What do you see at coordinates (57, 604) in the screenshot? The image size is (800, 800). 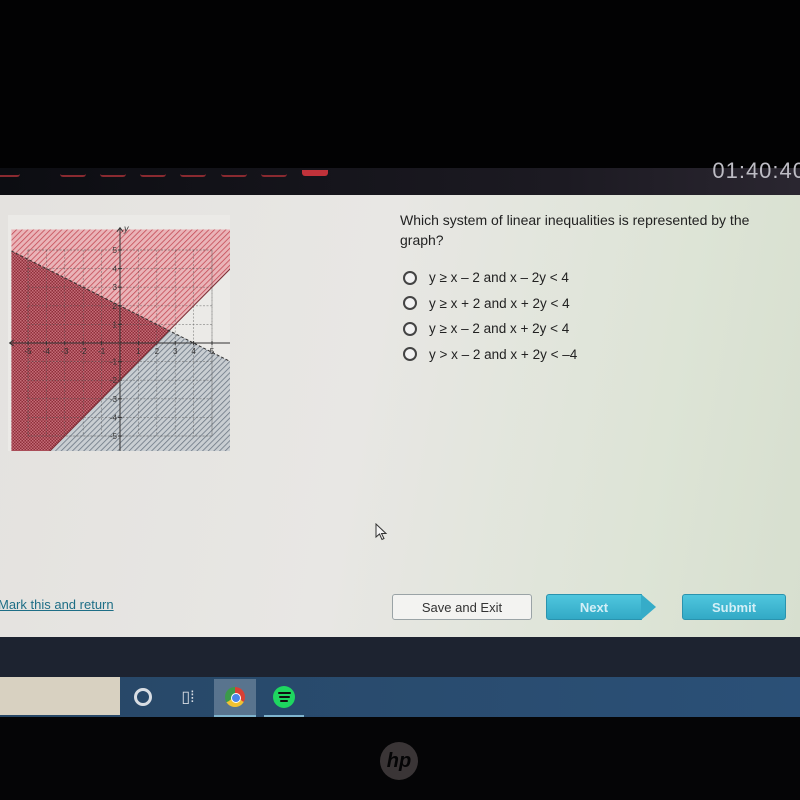 I see `mark-and-return-link: Mark this and return` at bounding box center [57, 604].